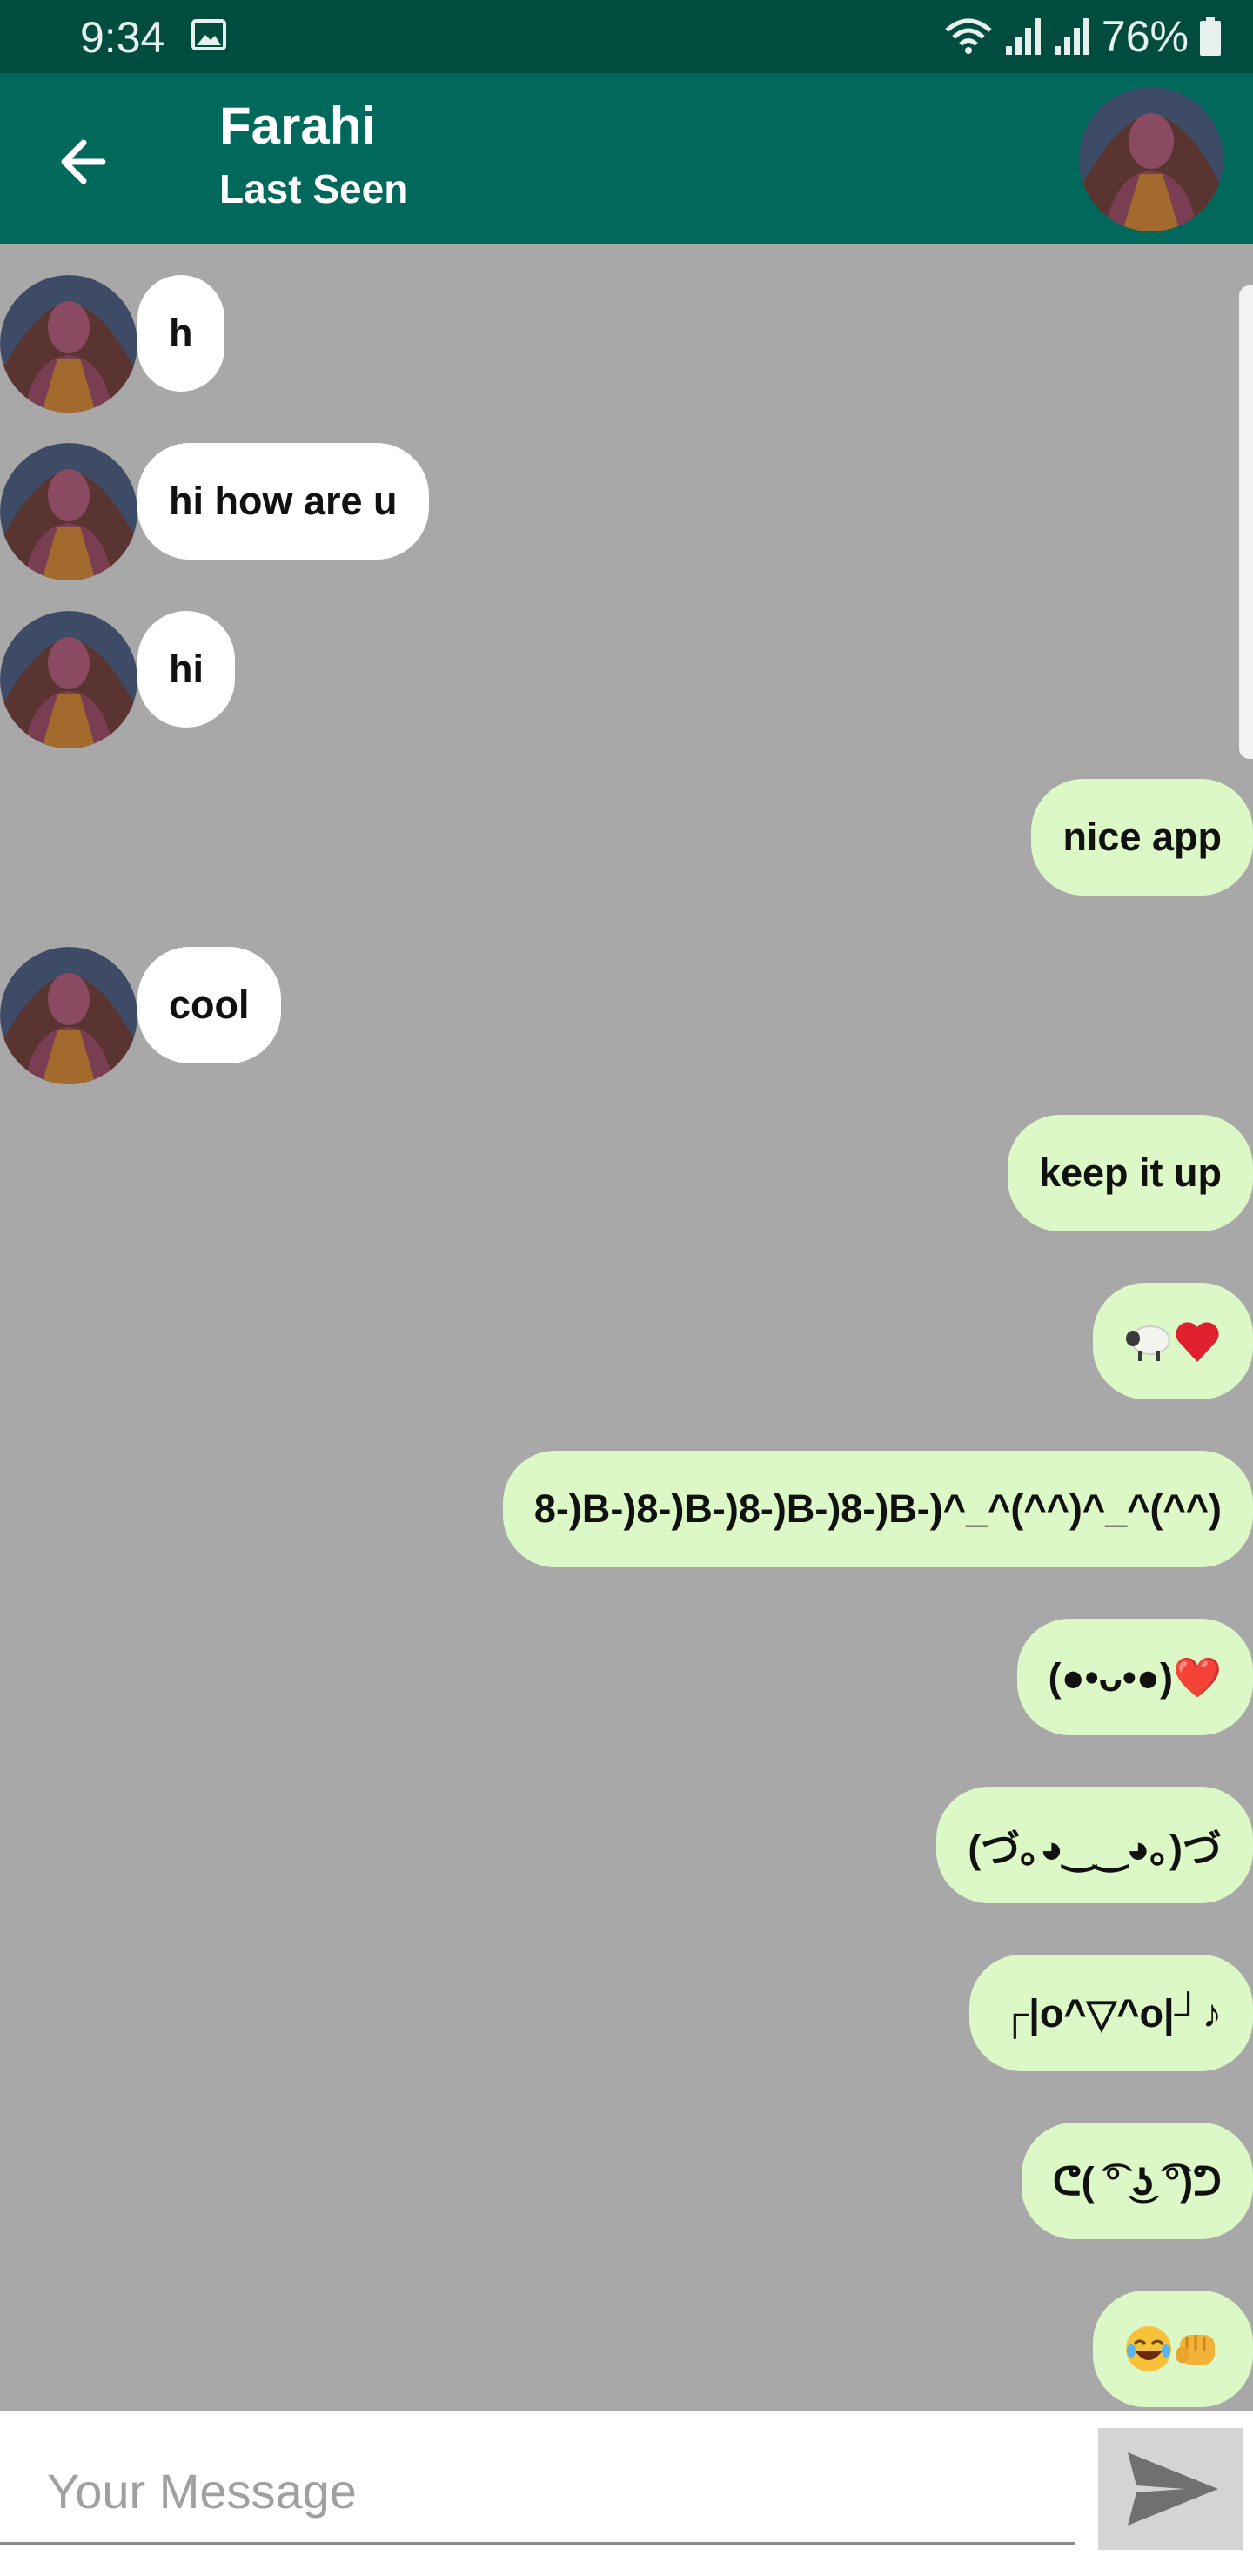  Describe the element at coordinates (209, 1005) in the screenshot. I see `incoming-message-bubble: cool` at that location.